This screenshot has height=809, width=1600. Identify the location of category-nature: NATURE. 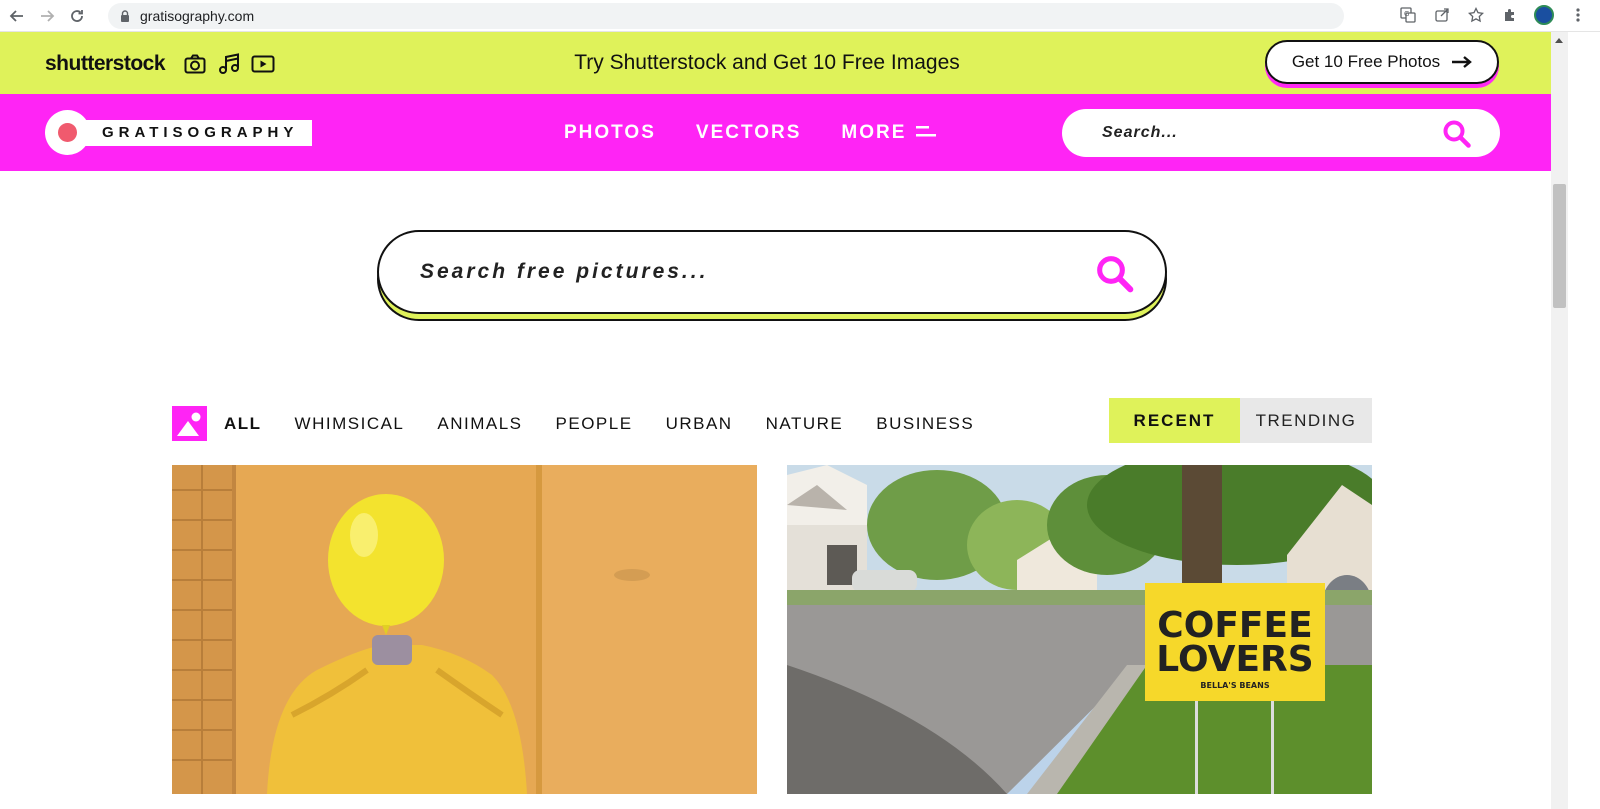
(805, 424).